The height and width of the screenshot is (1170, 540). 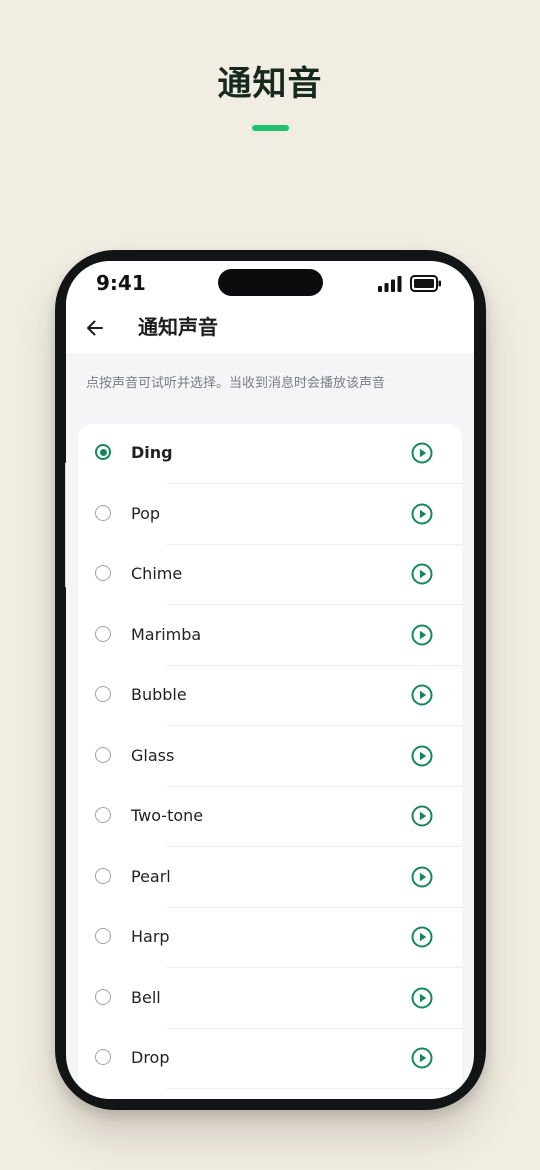 I want to click on hint-text: 点按声音可试听并选择。当收到消息时会播放该声音, so click(x=236, y=383).